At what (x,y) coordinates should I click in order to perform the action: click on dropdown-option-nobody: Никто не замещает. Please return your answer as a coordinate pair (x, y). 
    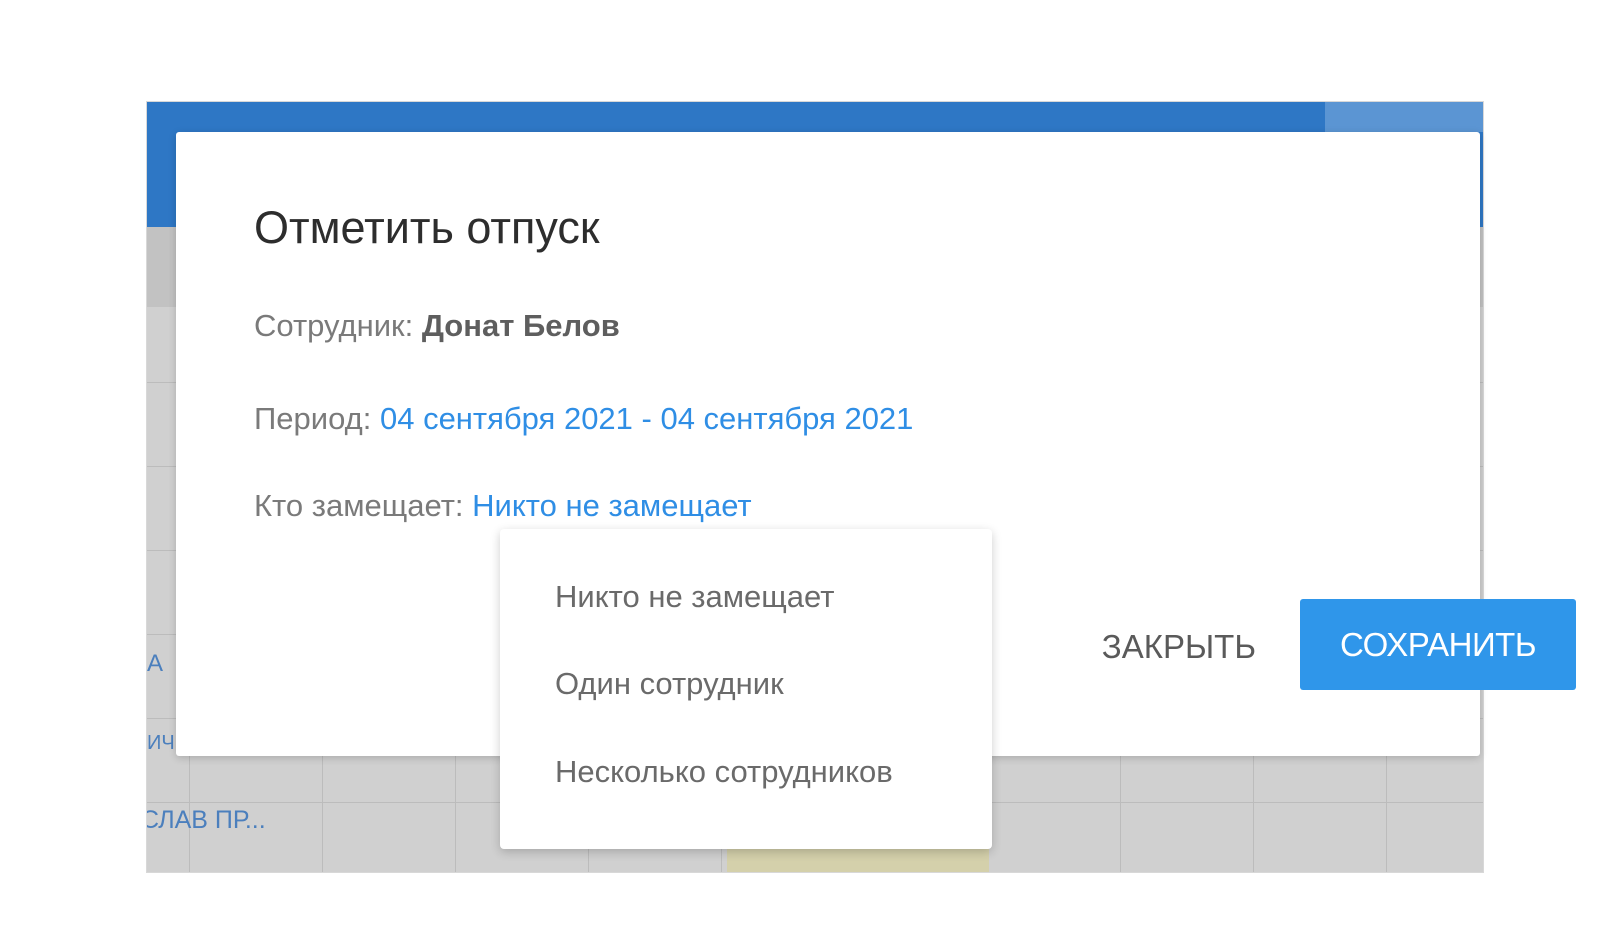
    Looking at the image, I should click on (694, 597).